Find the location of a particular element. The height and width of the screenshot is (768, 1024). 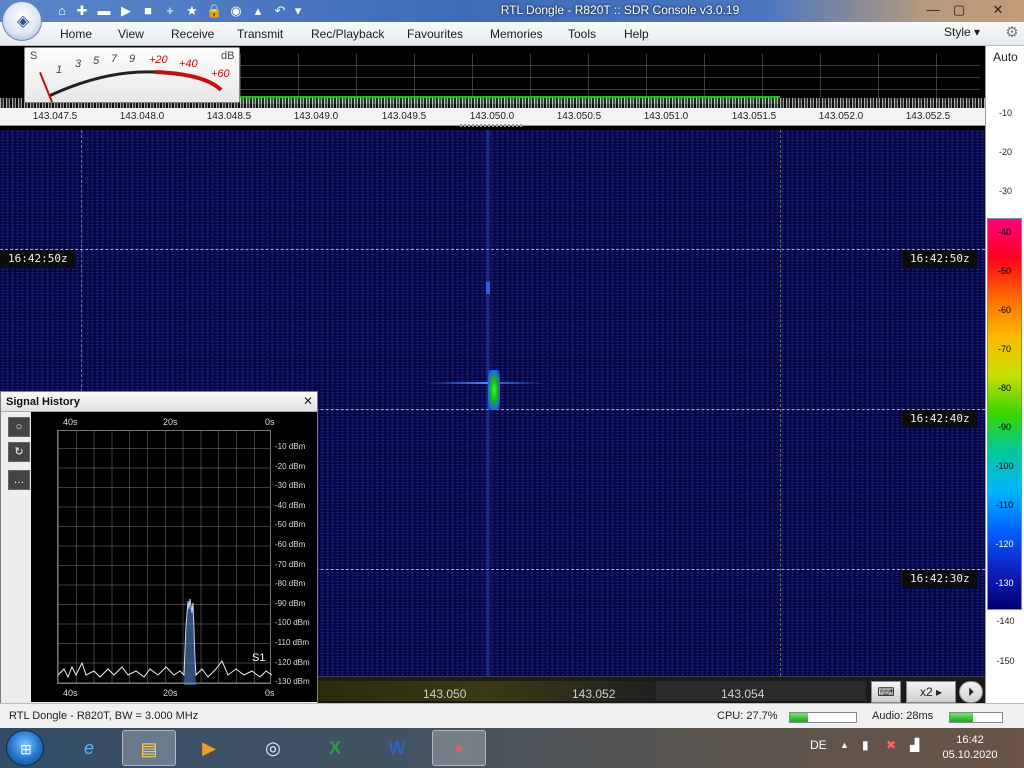

add-icon: + is located at coordinates (170, 11).